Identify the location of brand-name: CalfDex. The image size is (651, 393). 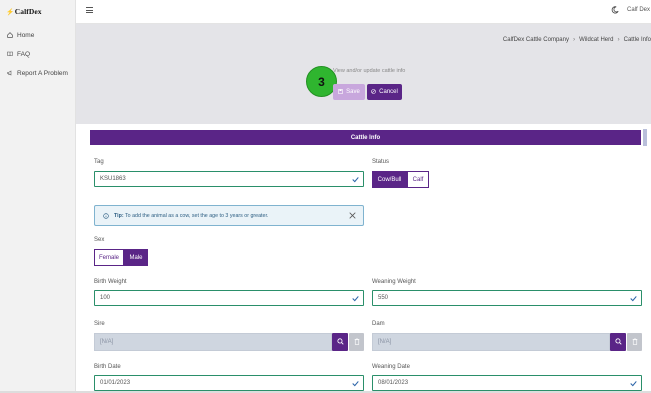
(28, 11).